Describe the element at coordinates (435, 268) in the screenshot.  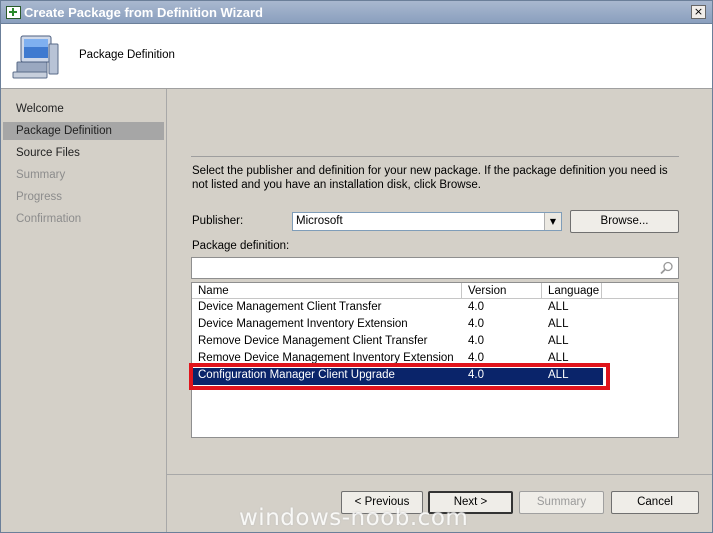
I see `definition-search-input` at that location.